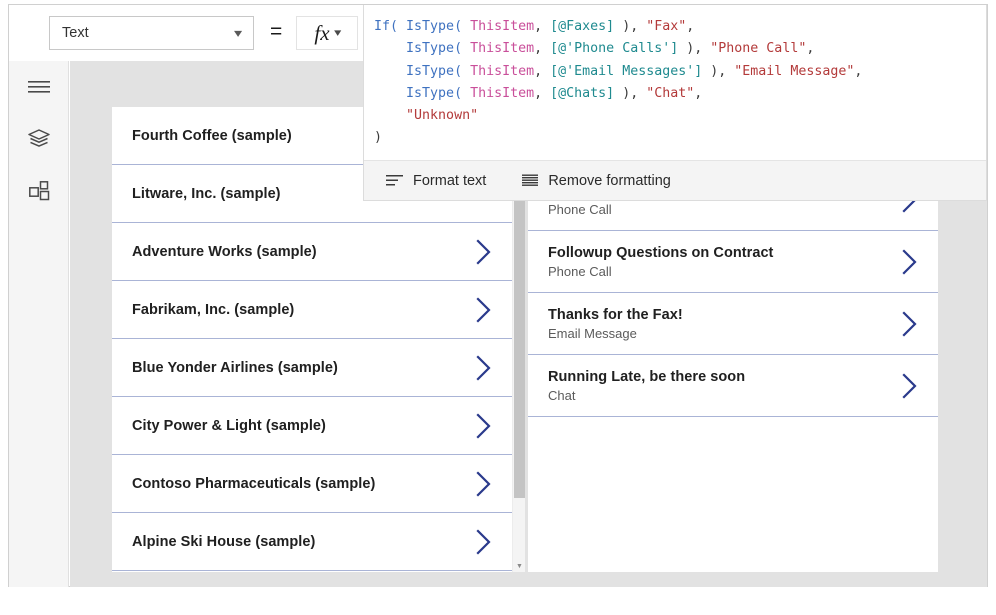  I want to click on formula-token: "Unknown", so click(442, 116).